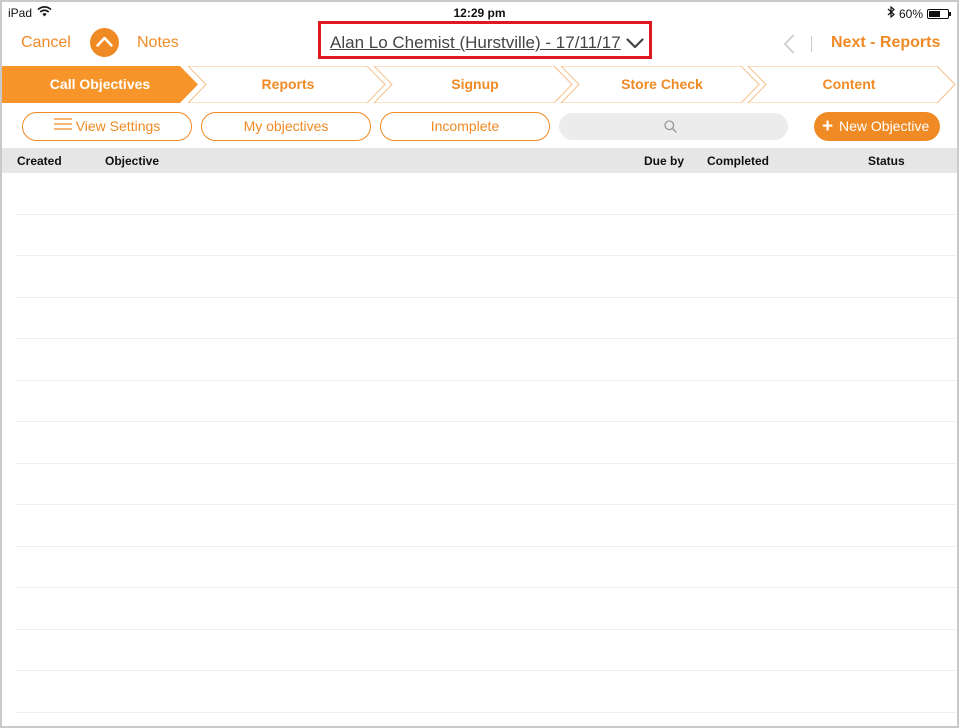 The height and width of the screenshot is (728, 959). Describe the element at coordinates (738, 161) in the screenshot. I see `column-completed: Completed` at that location.